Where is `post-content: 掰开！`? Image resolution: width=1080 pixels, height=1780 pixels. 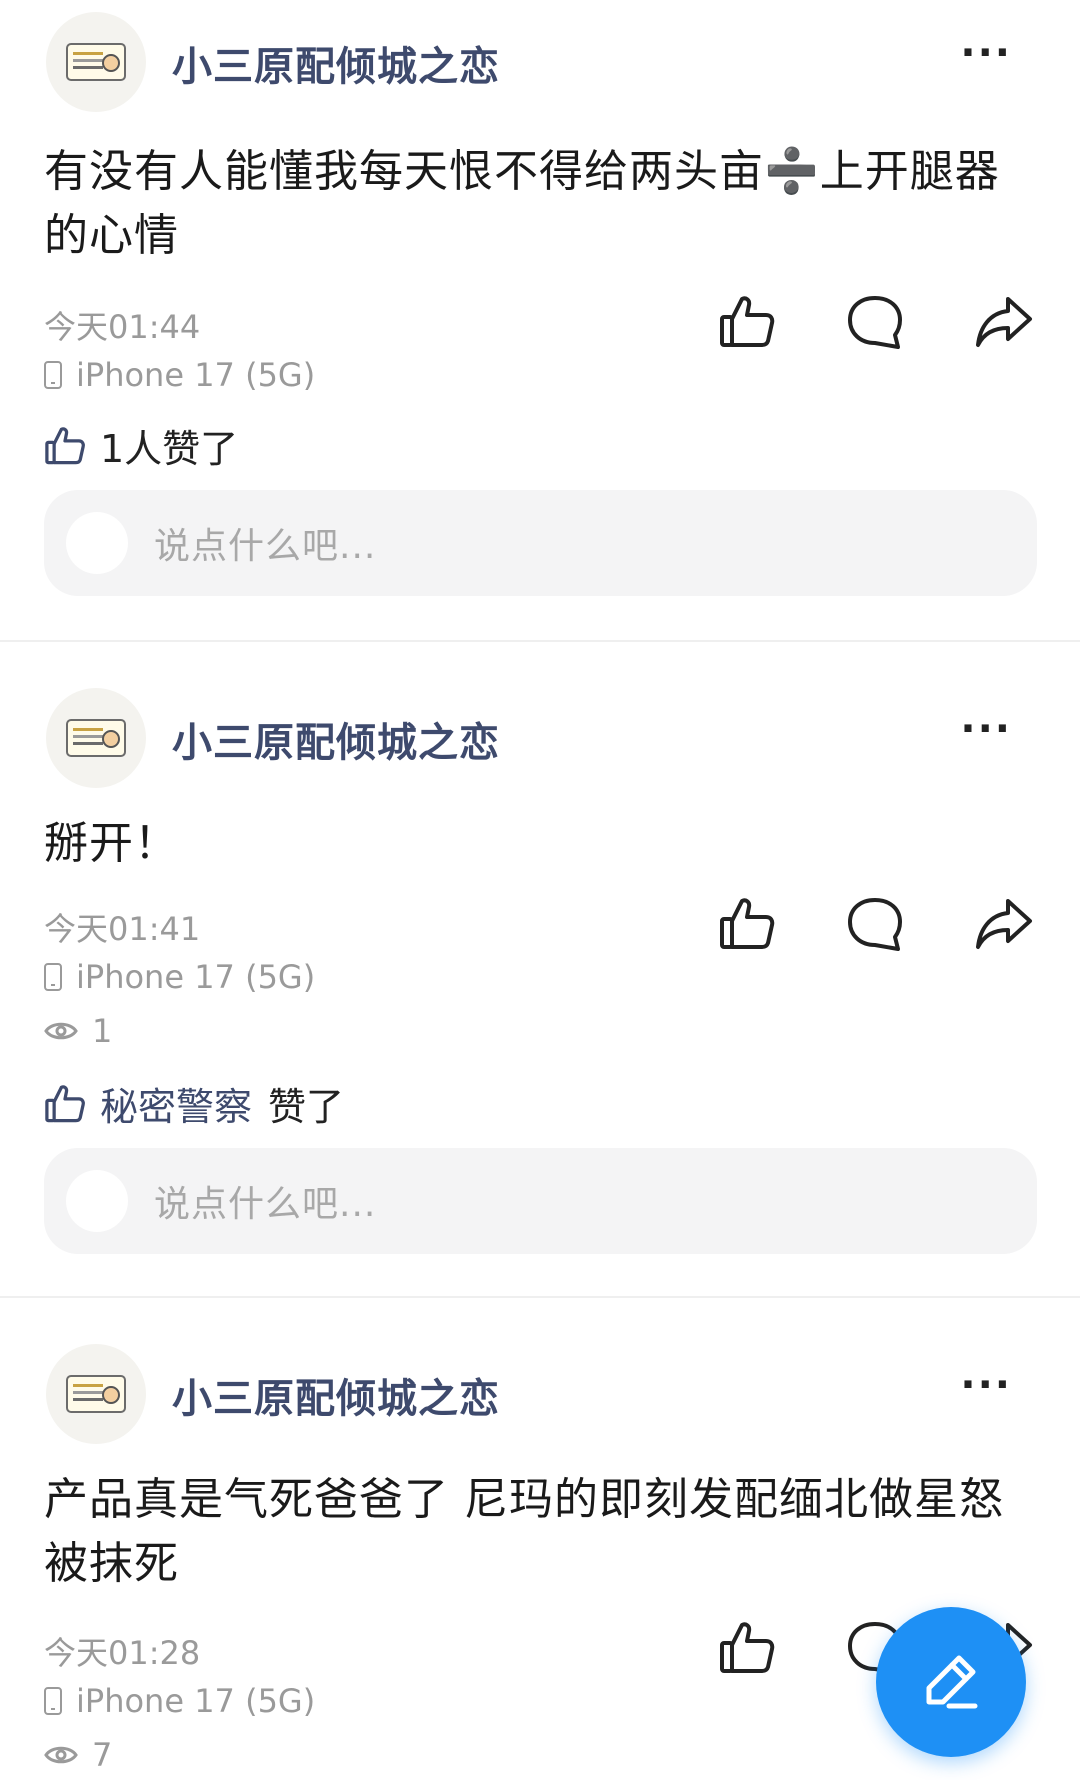
post-content: 掰开！ is located at coordinates (111, 843).